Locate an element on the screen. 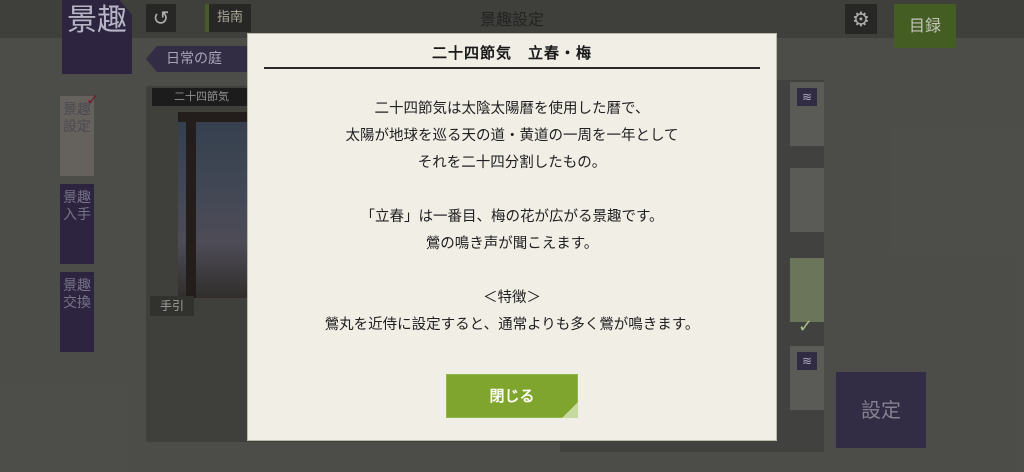 The image size is (1024, 472). title-divider is located at coordinates (512, 68).